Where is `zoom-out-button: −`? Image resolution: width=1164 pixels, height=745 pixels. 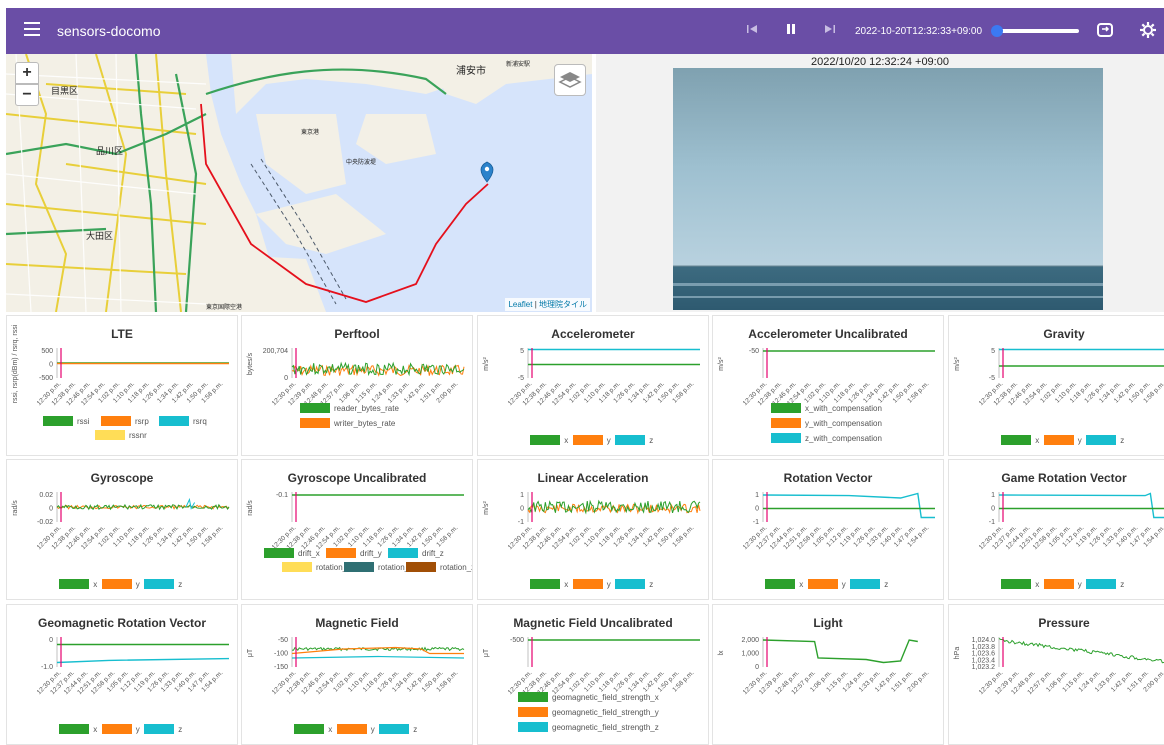 zoom-out-button: − is located at coordinates (27, 95).